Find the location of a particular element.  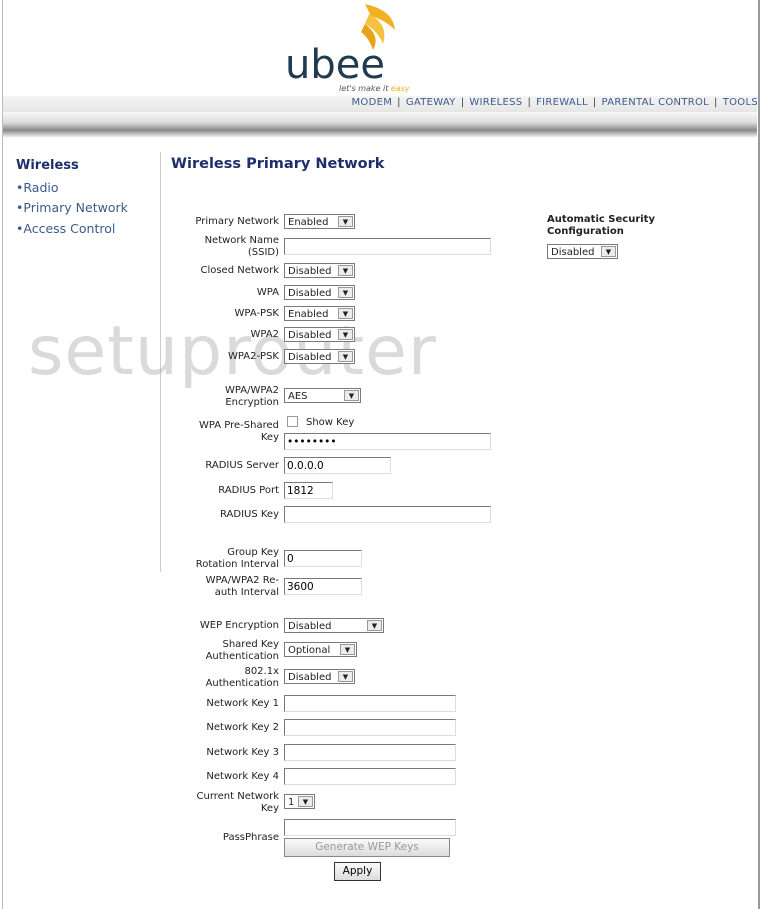

radius-port-label: RADIUS Port is located at coordinates (248, 490).